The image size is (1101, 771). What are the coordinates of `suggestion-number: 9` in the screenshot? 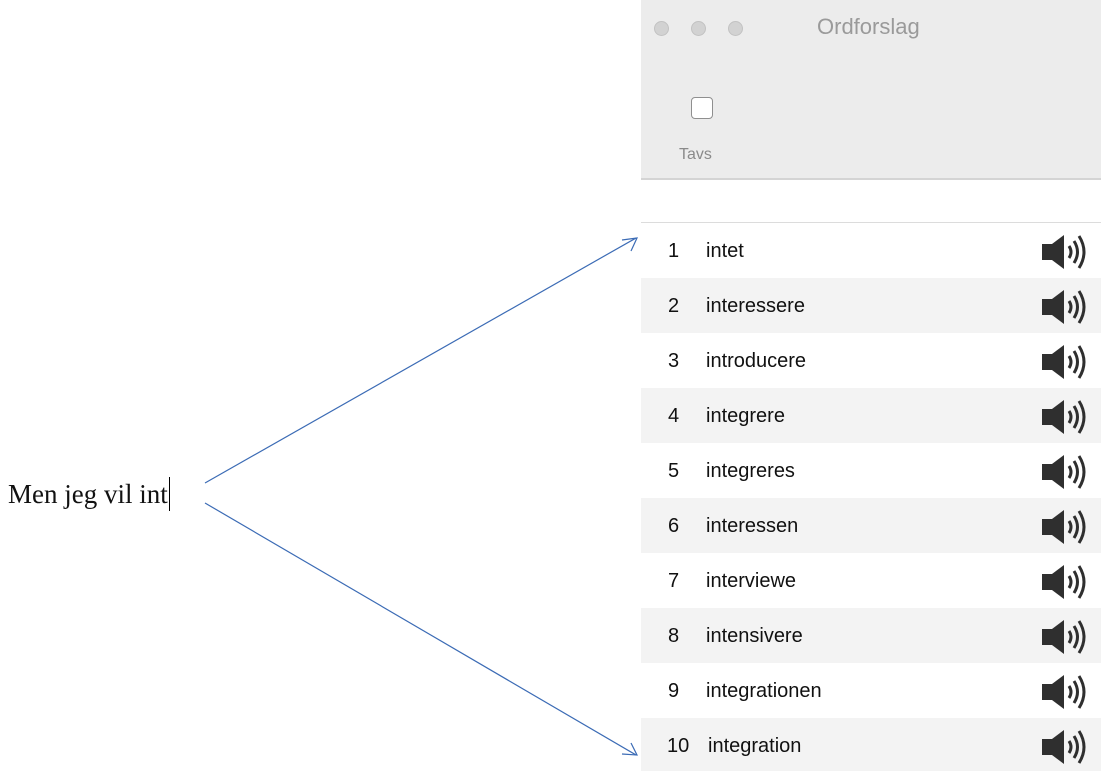 It's located at (674, 691).